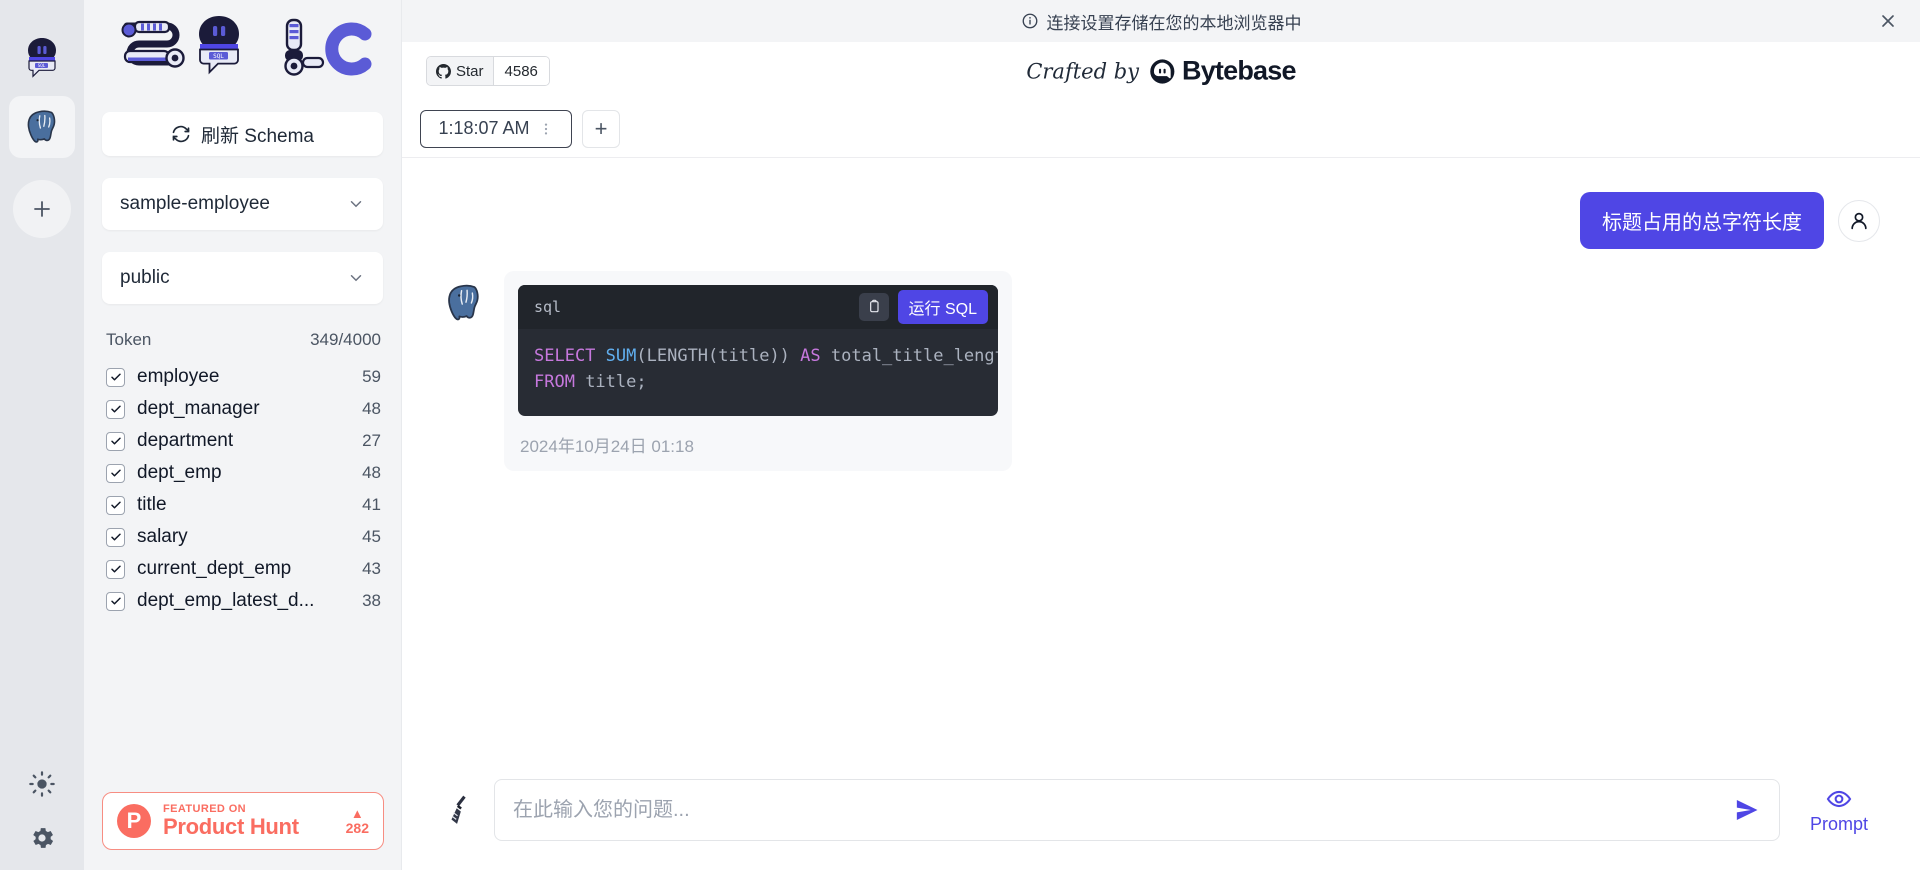 This screenshot has width=1920, height=870. I want to click on code-token: SUM, so click(621, 356).